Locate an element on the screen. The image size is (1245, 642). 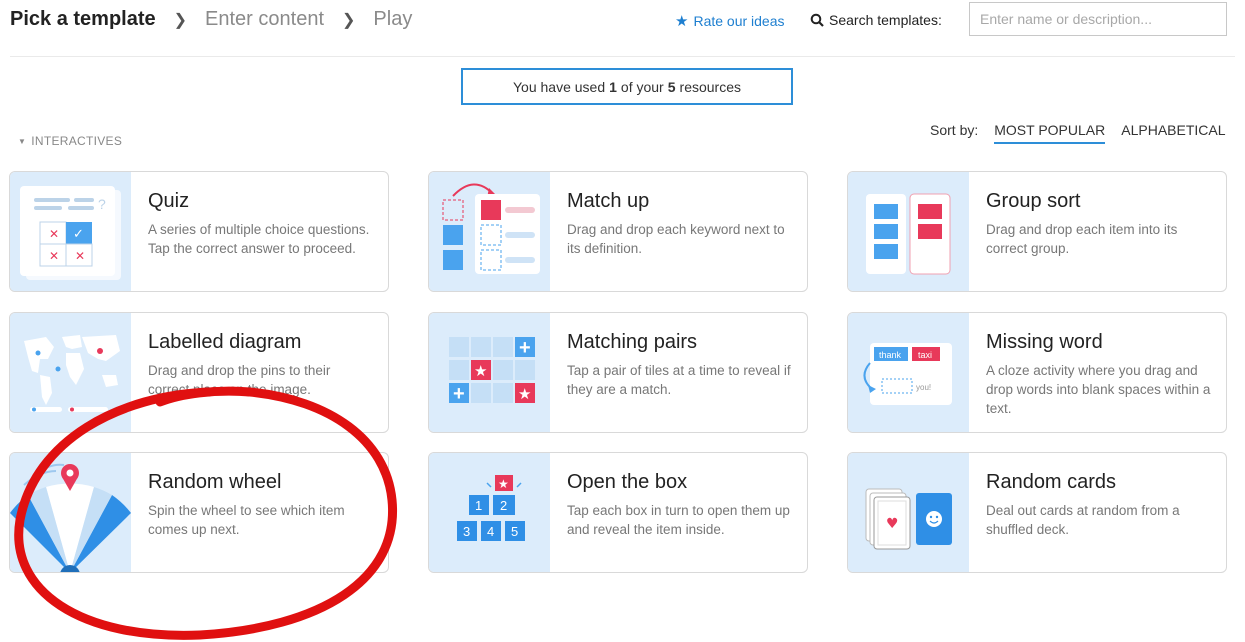
section-toggle-interactives: ▼ INTERACTIVES is located at coordinates (70, 141).